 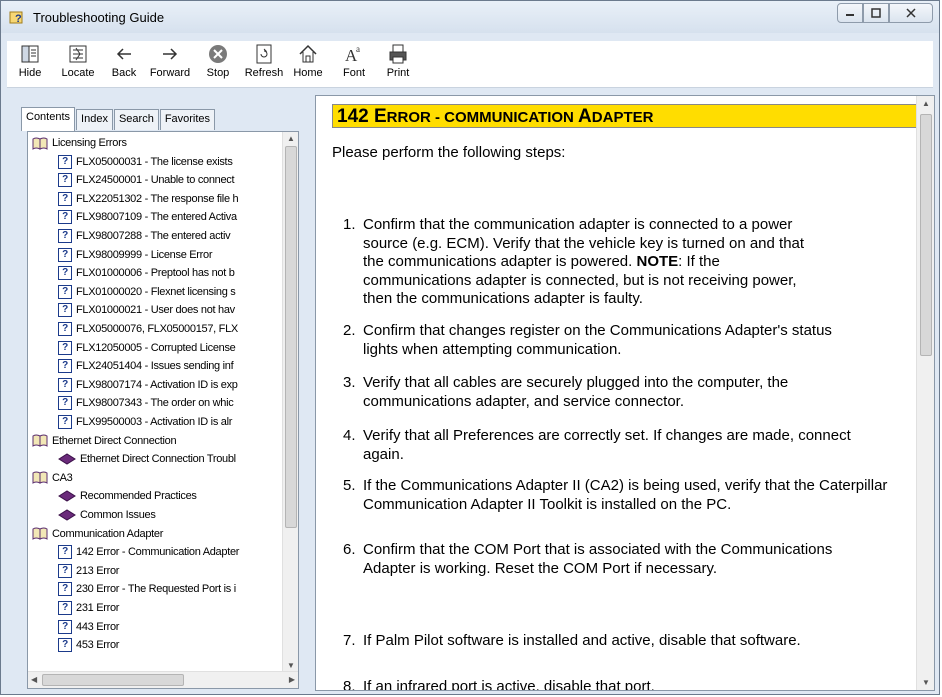 What do you see at coordinates (158, 552) in the screenshot?
I see `tree-item-label: 142 Error - Communication Adapter` at bounding box center [158, 552].